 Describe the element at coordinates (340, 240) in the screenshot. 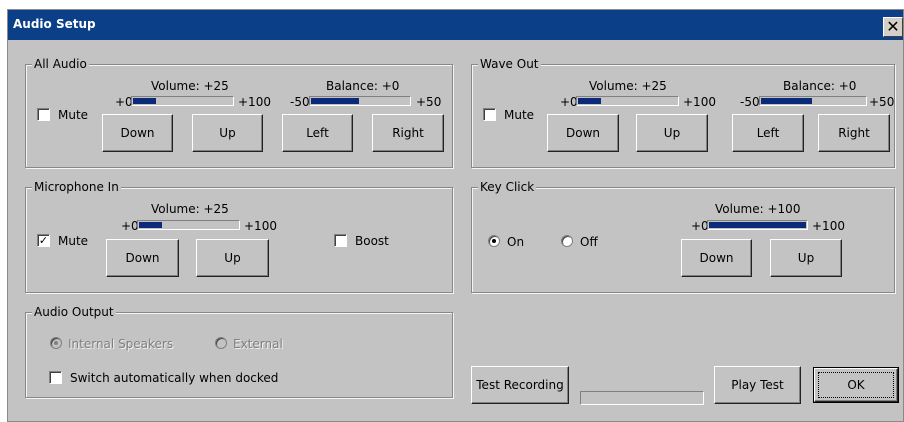

I see `boost-checkbox` at that location.